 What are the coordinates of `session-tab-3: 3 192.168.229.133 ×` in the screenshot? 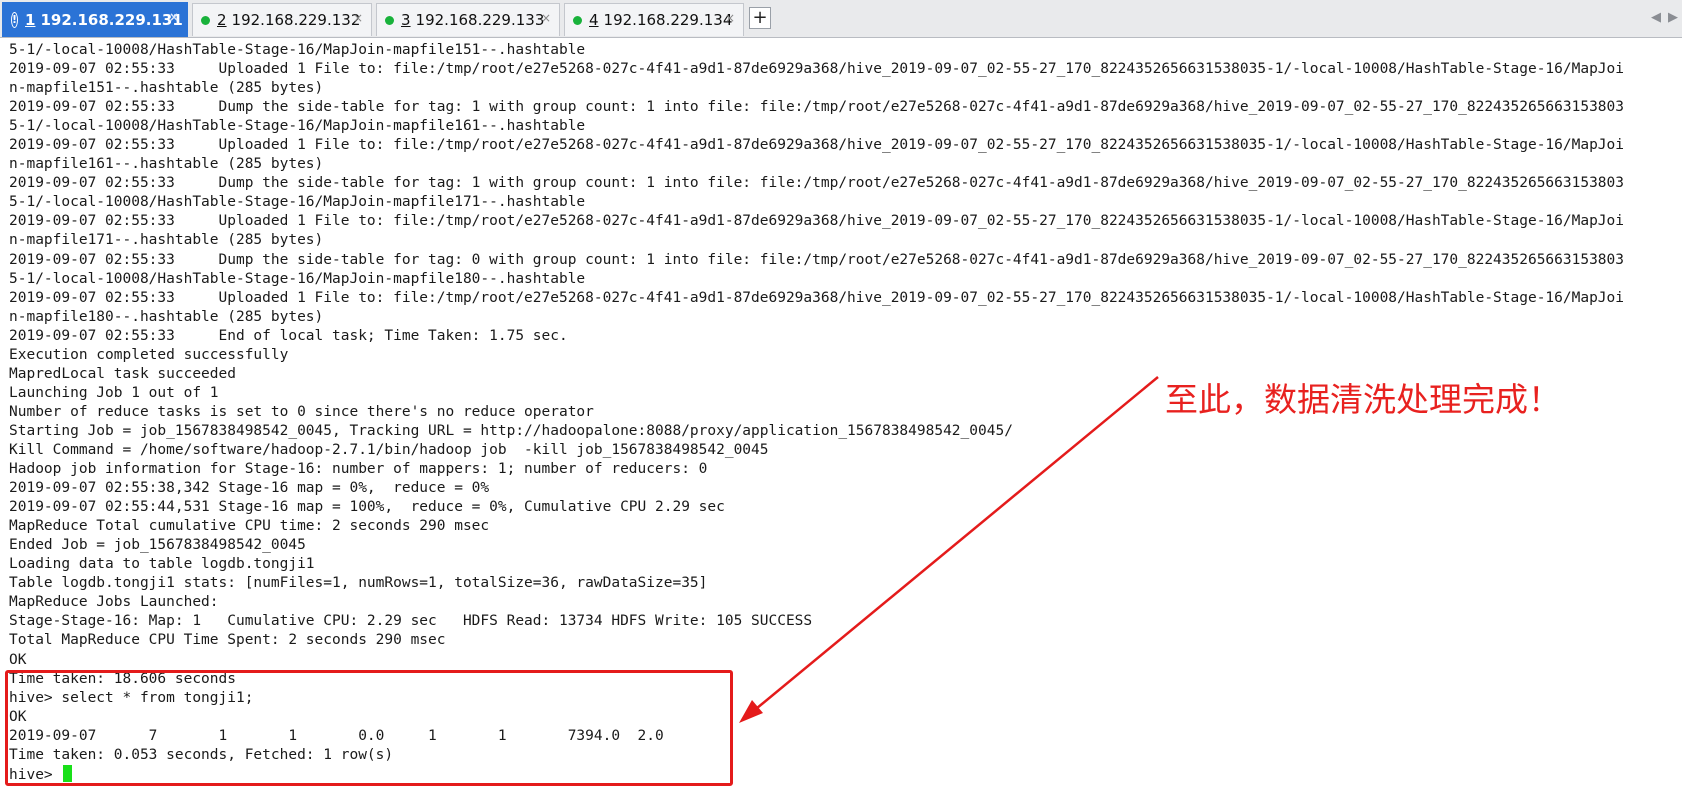 It's located at (468, 19).